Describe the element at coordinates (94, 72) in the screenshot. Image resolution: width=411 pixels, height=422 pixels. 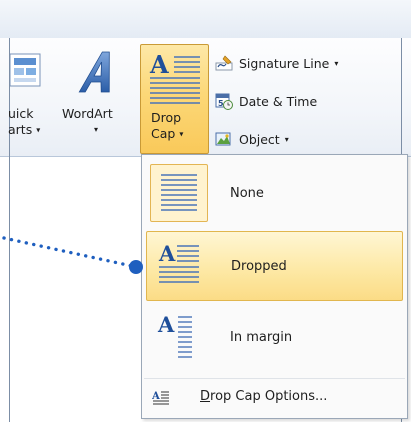
I see `wordart-icon` at that location.